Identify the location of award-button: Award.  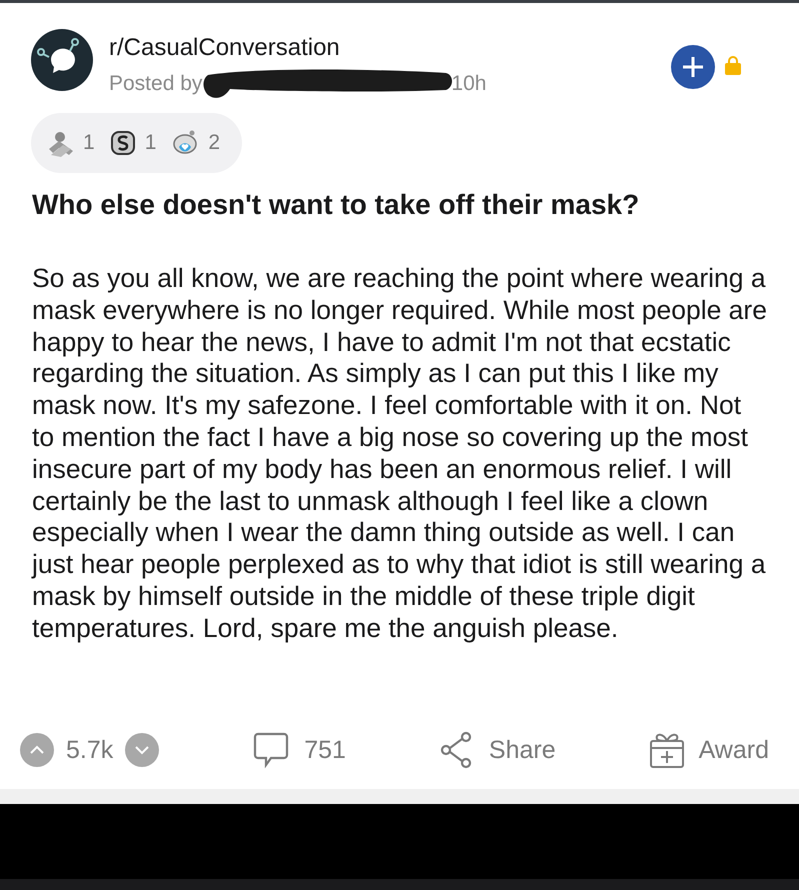
(708, 750).